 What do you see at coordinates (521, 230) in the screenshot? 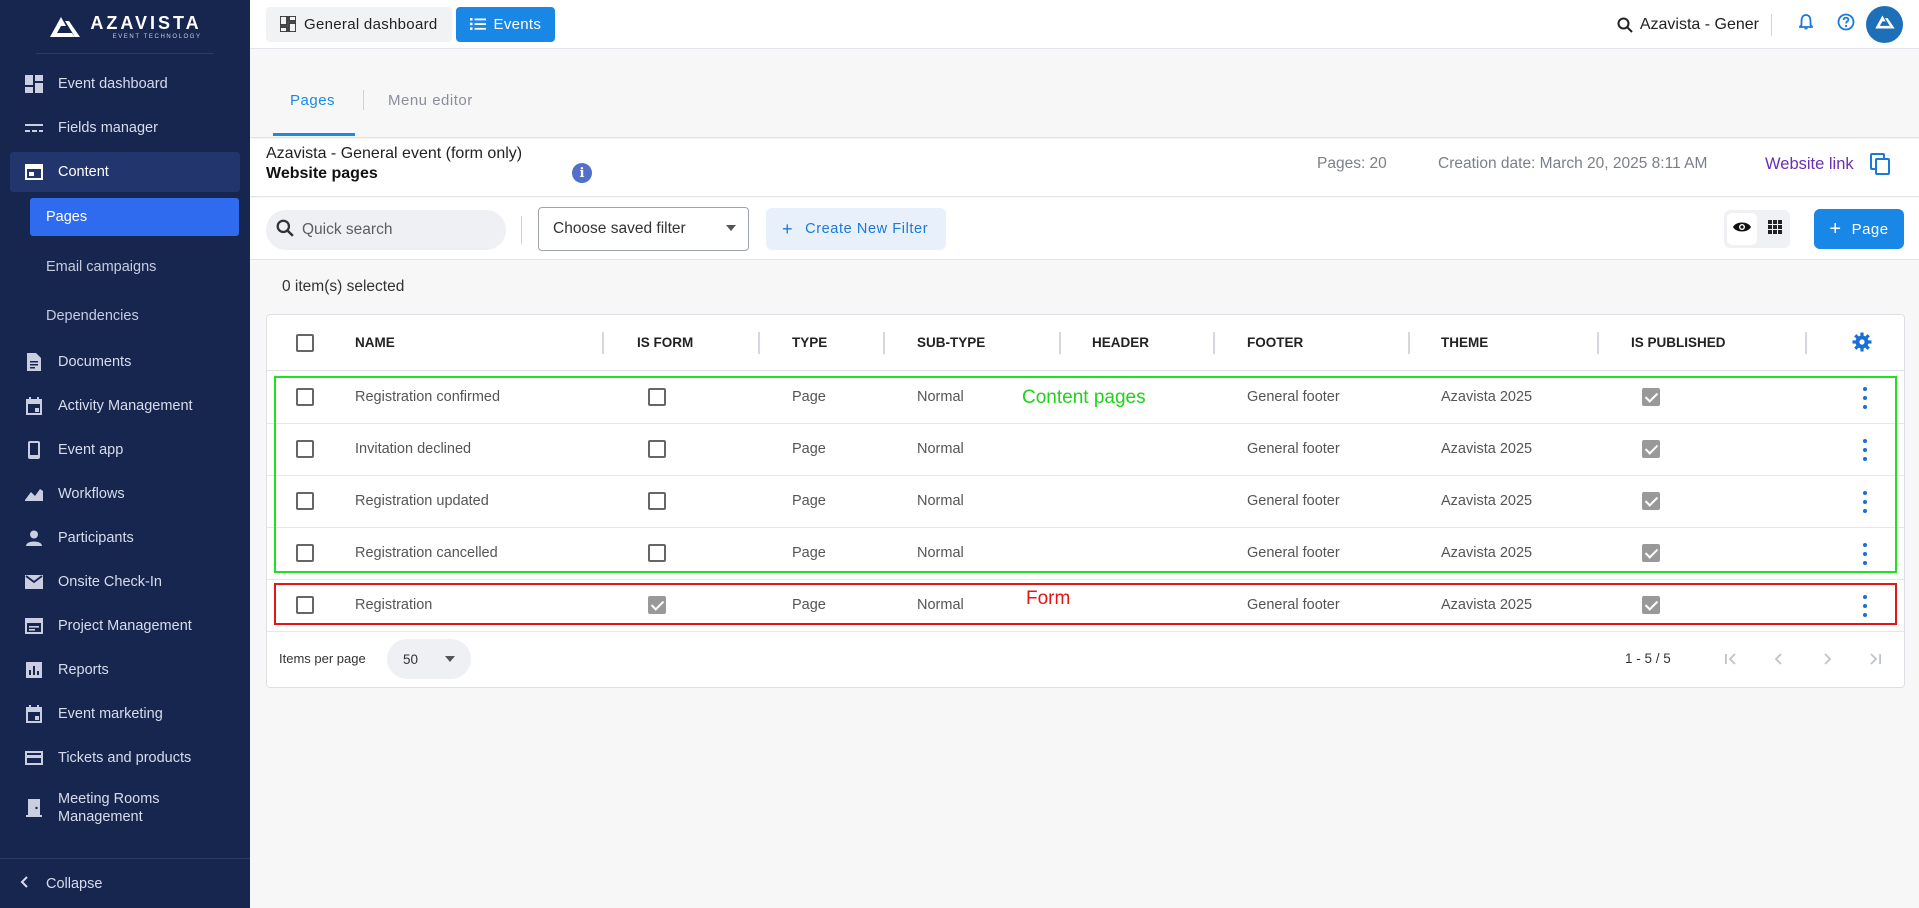
I see `toolbar-divider` at bounding box center [521, 230].